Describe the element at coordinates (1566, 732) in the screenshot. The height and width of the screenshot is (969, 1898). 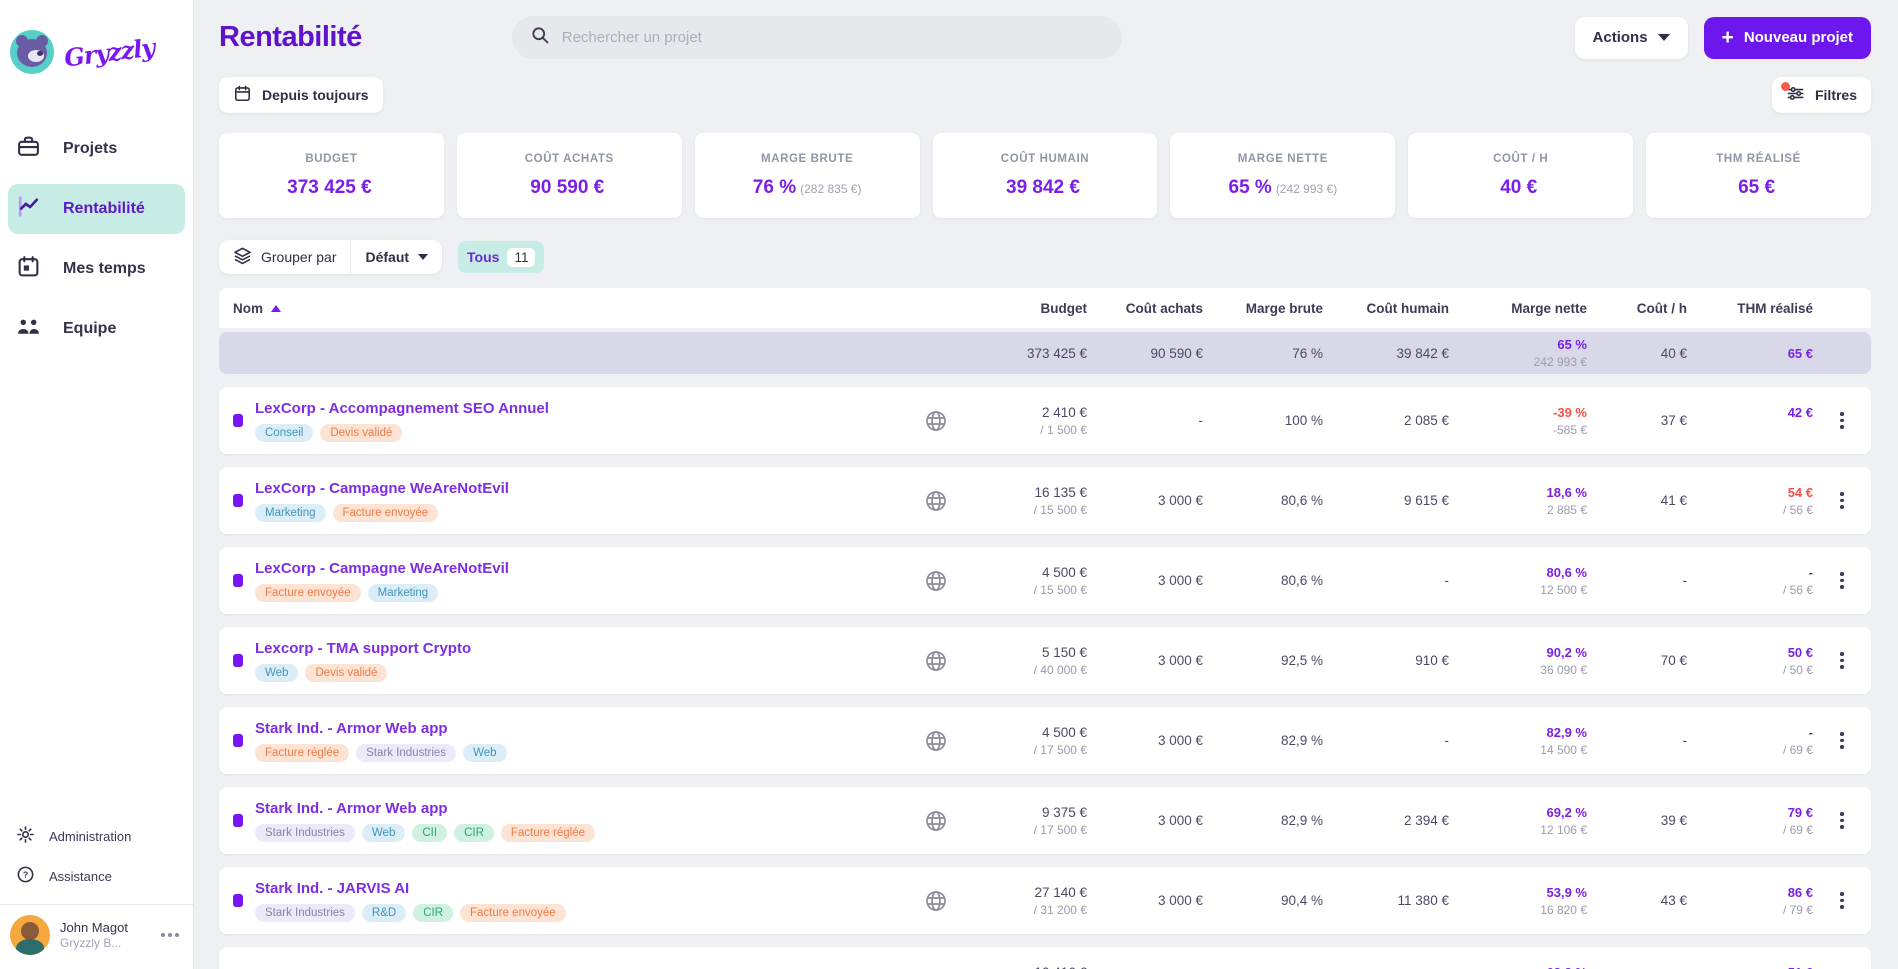
I see `cell-nette: 82,9 %` at that location.